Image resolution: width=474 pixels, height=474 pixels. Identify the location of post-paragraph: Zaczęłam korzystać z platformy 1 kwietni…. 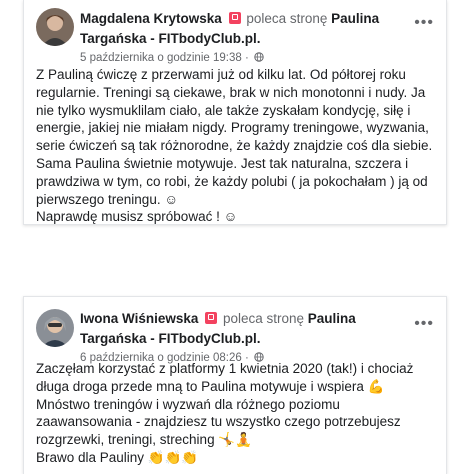
(225, 404).